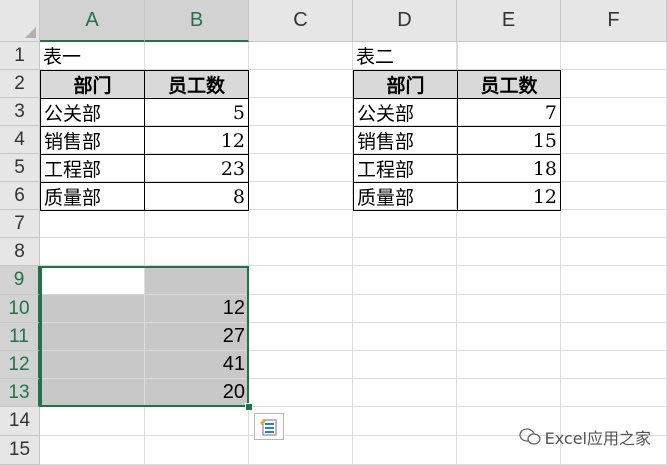  Describe the element at coordinates (269, 426) in the screenshot. I see `quick-analysis-button` at that location.